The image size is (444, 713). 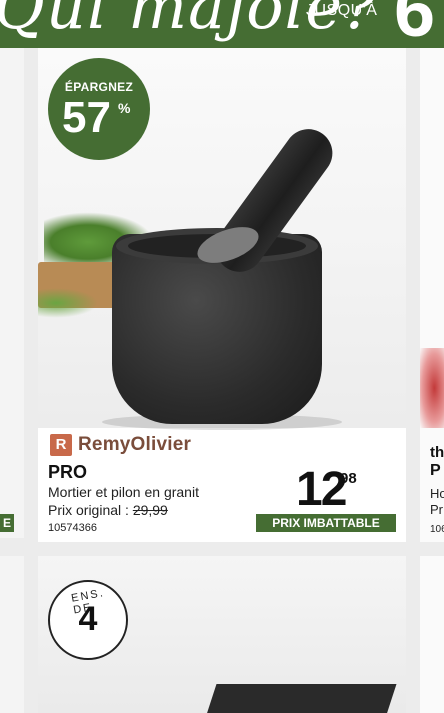 I want to click on right-card-image, so click(x=432, y=388).